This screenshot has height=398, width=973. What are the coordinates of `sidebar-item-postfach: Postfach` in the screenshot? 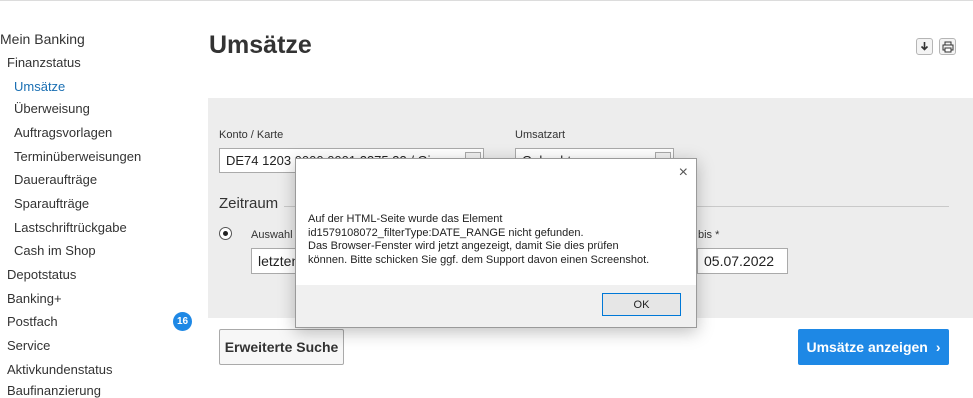 It's located at (32, 321).